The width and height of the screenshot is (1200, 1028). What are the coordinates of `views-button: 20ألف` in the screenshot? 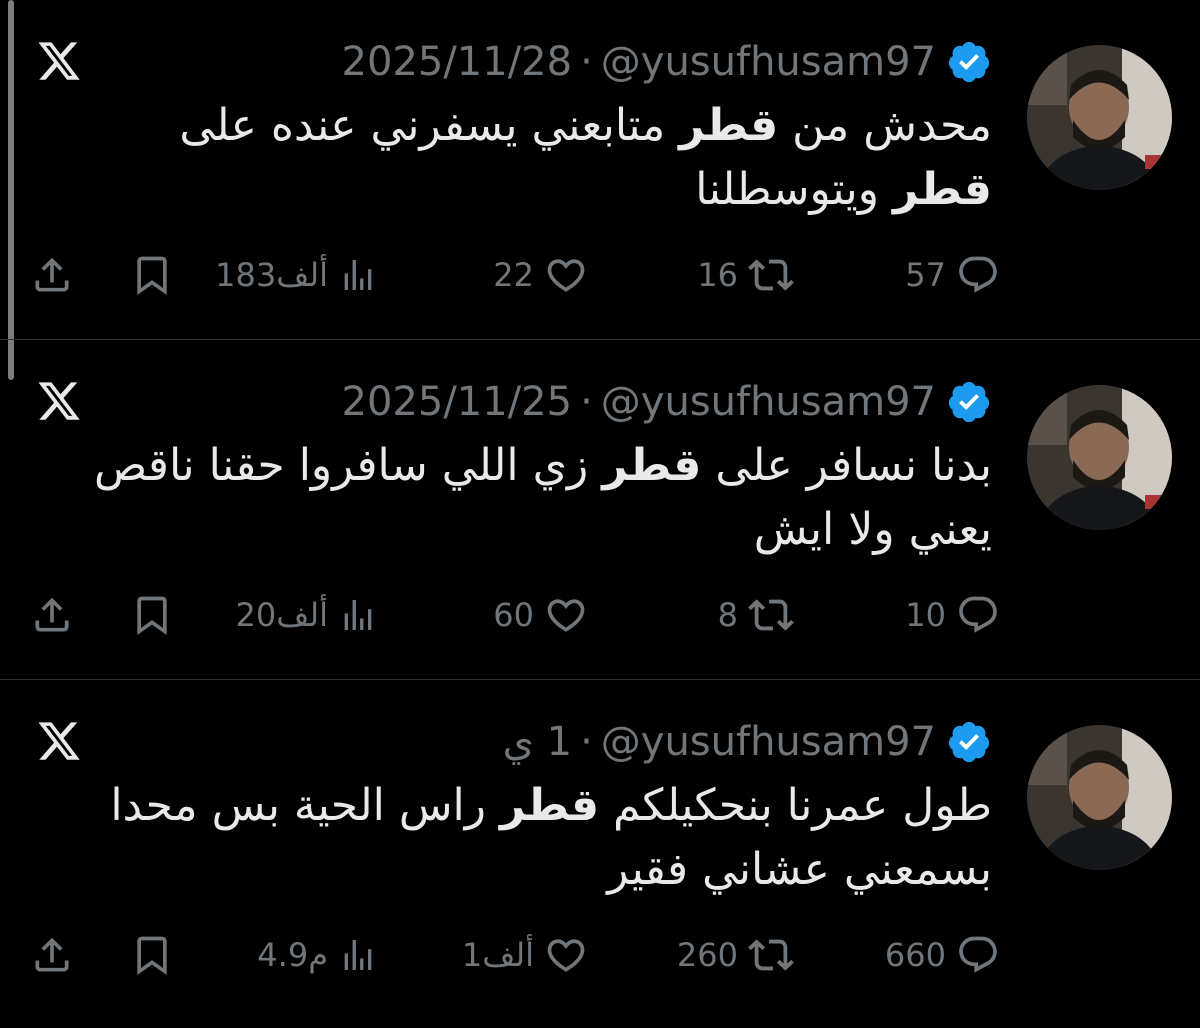 It's located at (307, 615).